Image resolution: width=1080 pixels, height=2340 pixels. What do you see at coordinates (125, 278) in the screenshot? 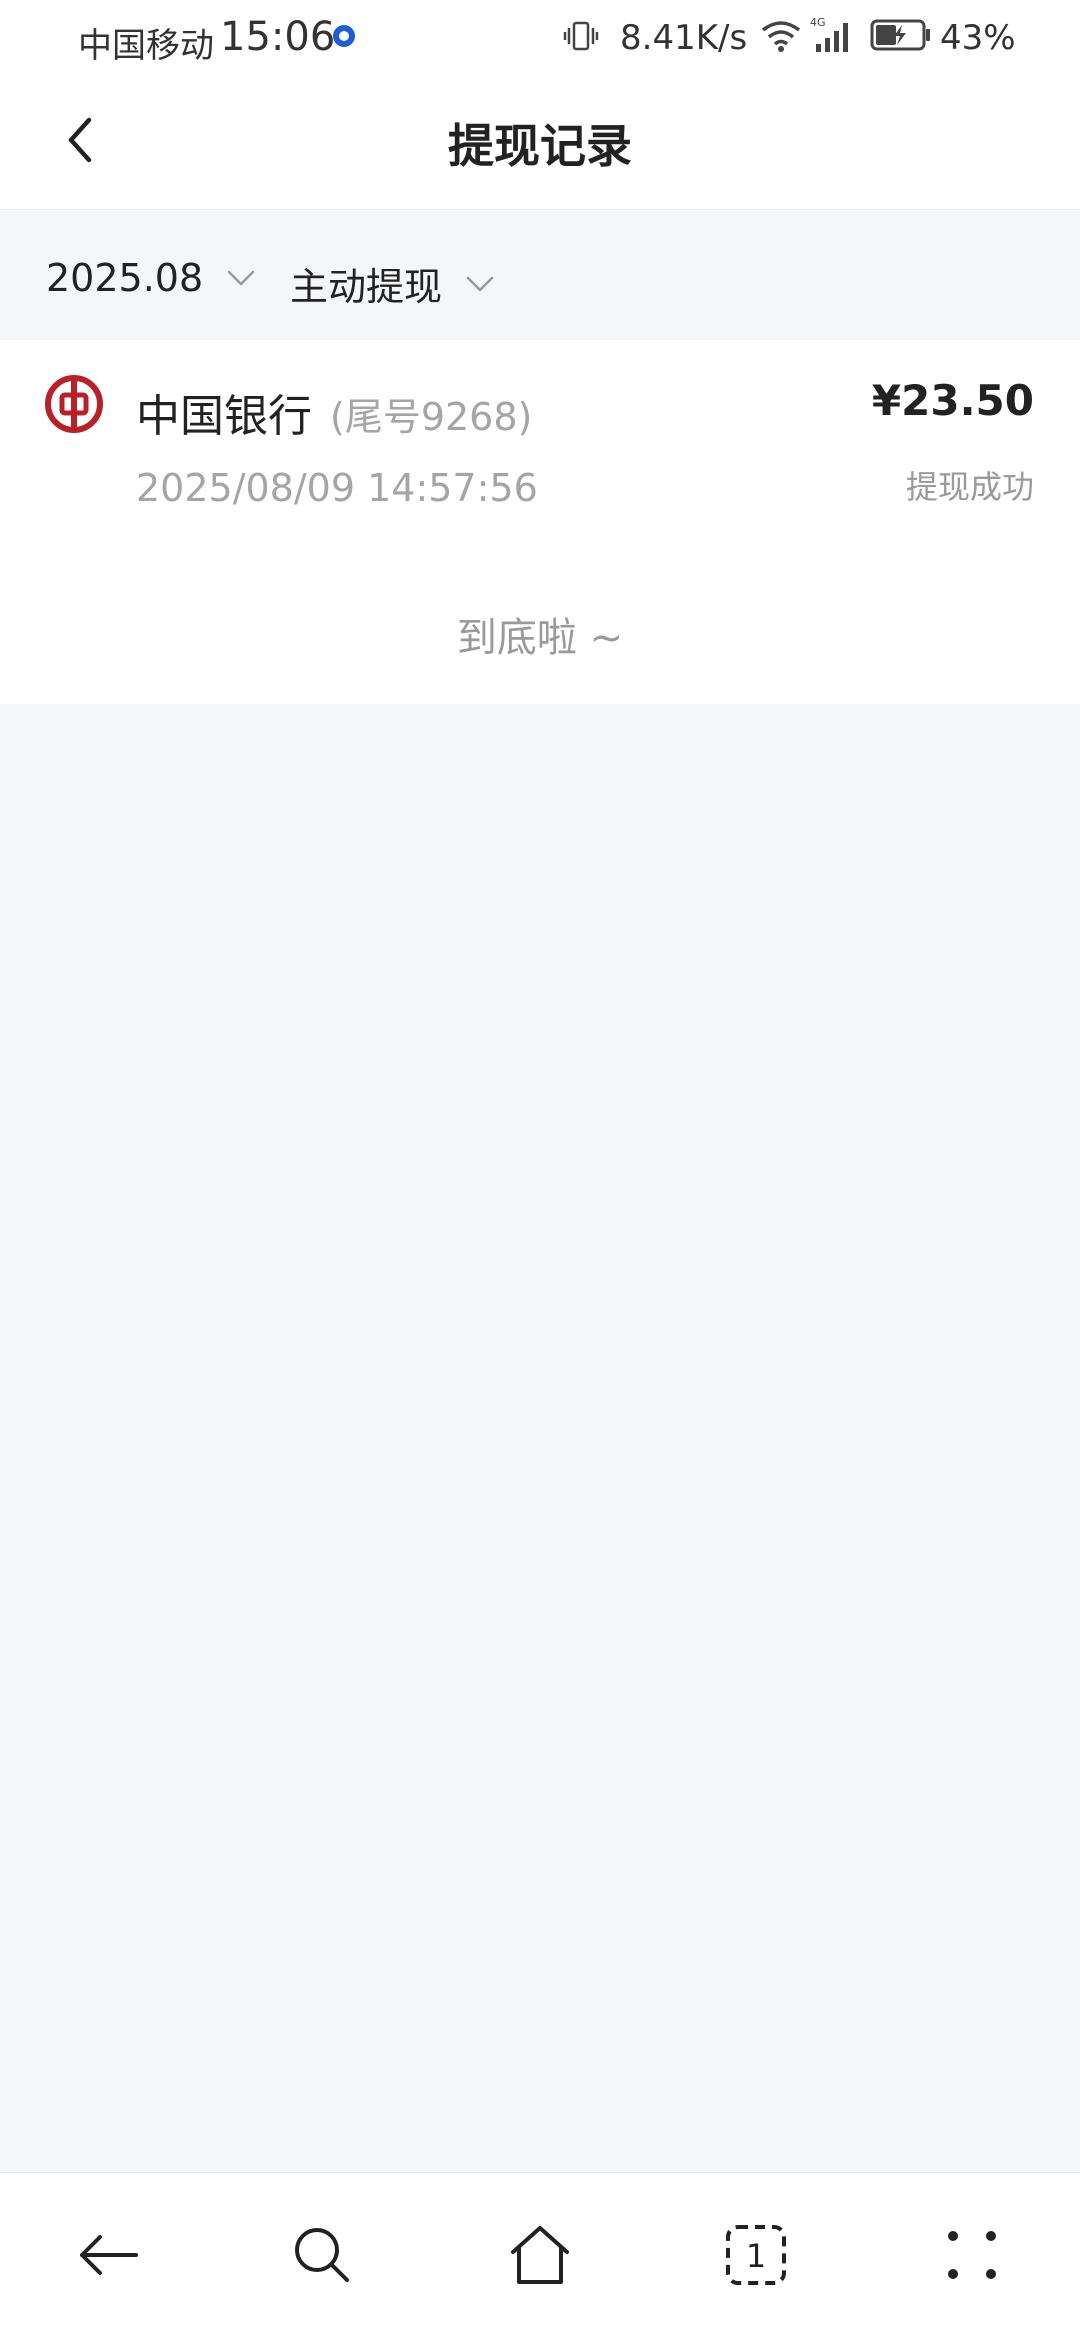
I see `month-filter-label: 2025.08` at bounding box center [125, 278].